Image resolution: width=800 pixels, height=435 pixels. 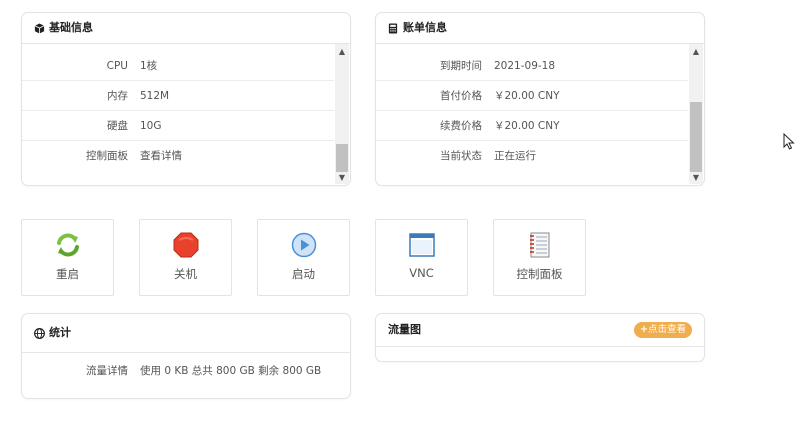 What do you see at coordinates (178, 126) in the screenshot?
I see `basic-info-row-disk: 硬盘 10G` at bounding box center [178, 126].